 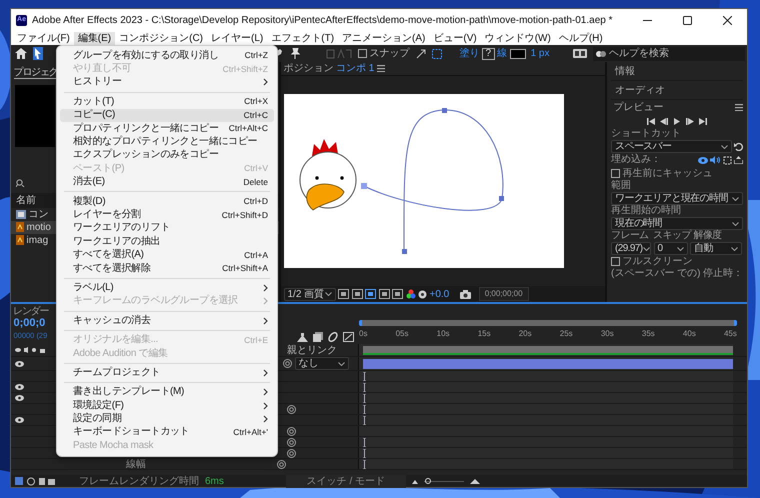 I want to click on export-icon, so click(x=738, y=160).